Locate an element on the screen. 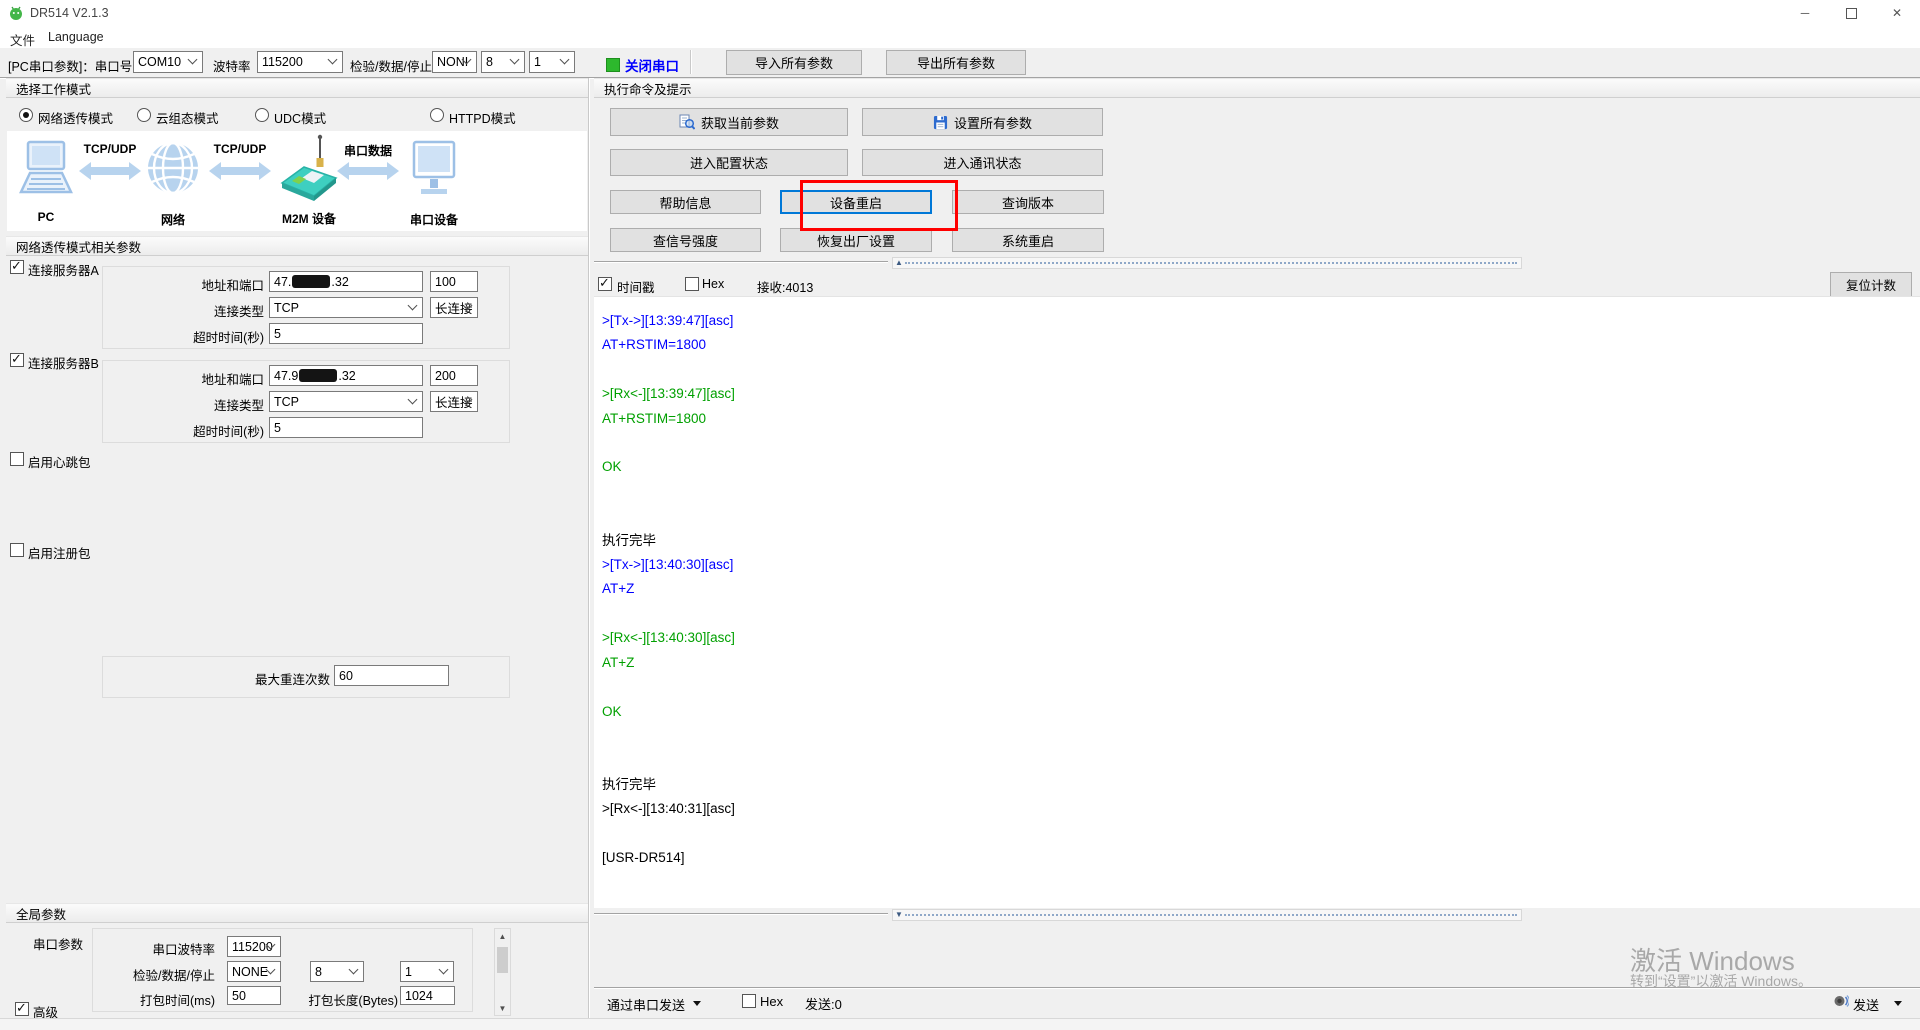 The image size is (1920, 1030). global-stopbits-select: 1 is located at coordinates (427, 971).